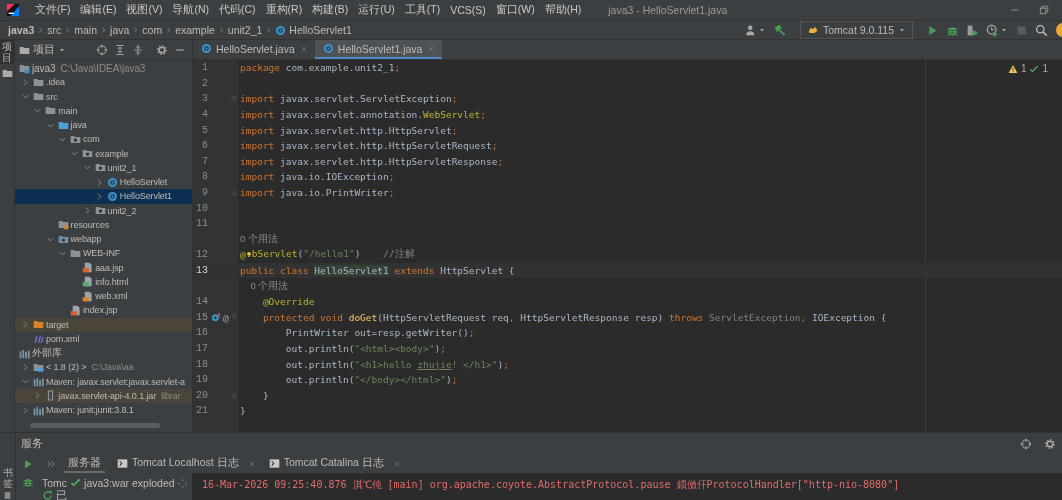  Describe the element at coordinates (120, 30) in the screenshot. I see `breadcrumb-item: java` at that location.